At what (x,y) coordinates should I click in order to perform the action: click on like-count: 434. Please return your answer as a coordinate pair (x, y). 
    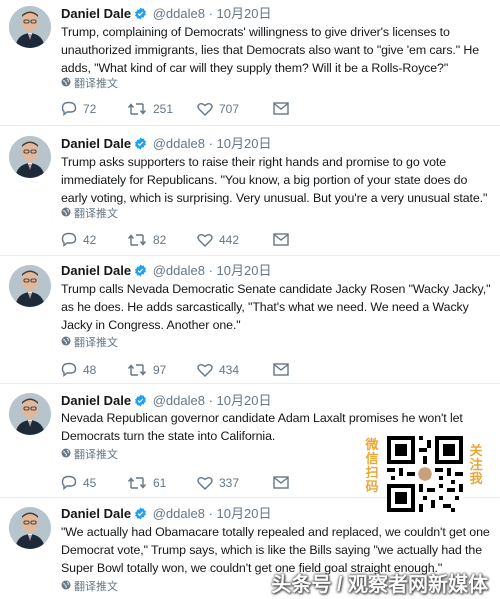
    Looking at the image, I should click on (229, 369).